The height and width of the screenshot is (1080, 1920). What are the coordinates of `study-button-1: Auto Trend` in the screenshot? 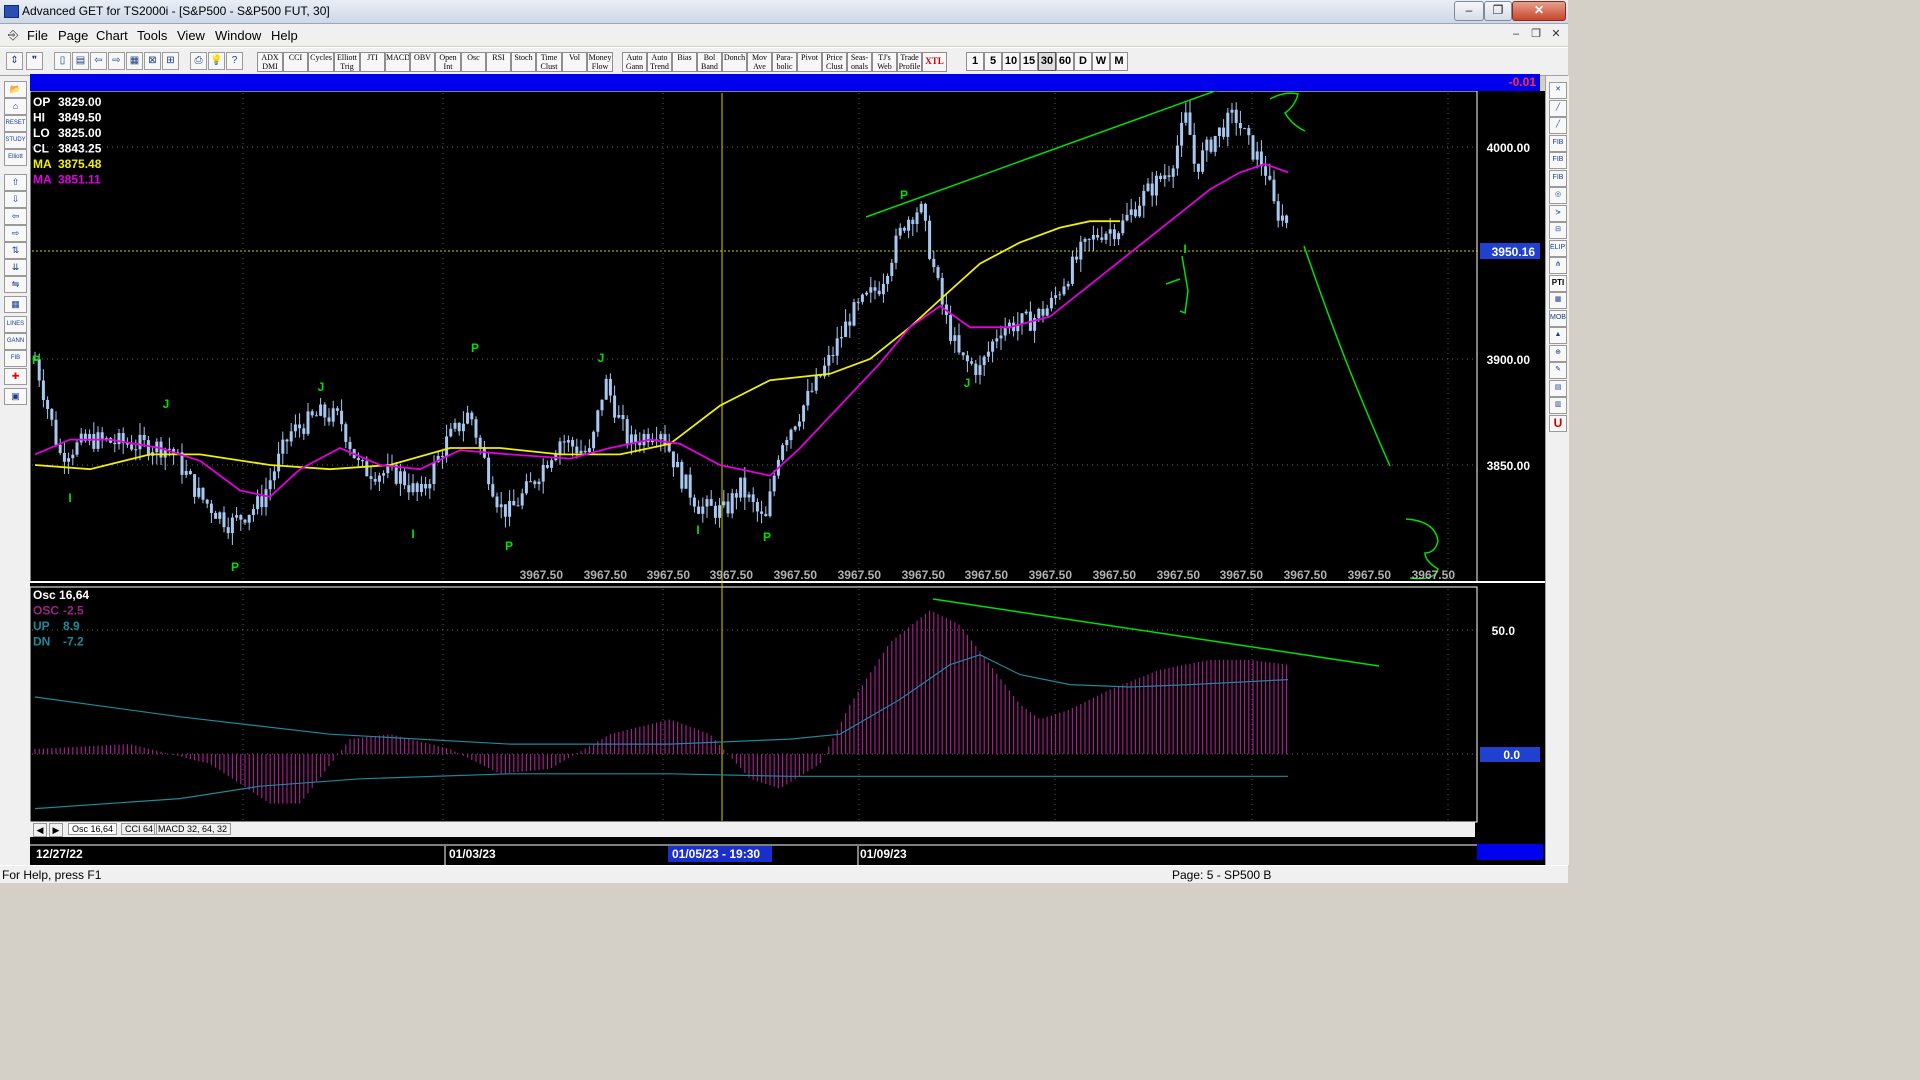 It's located at (659, 62).